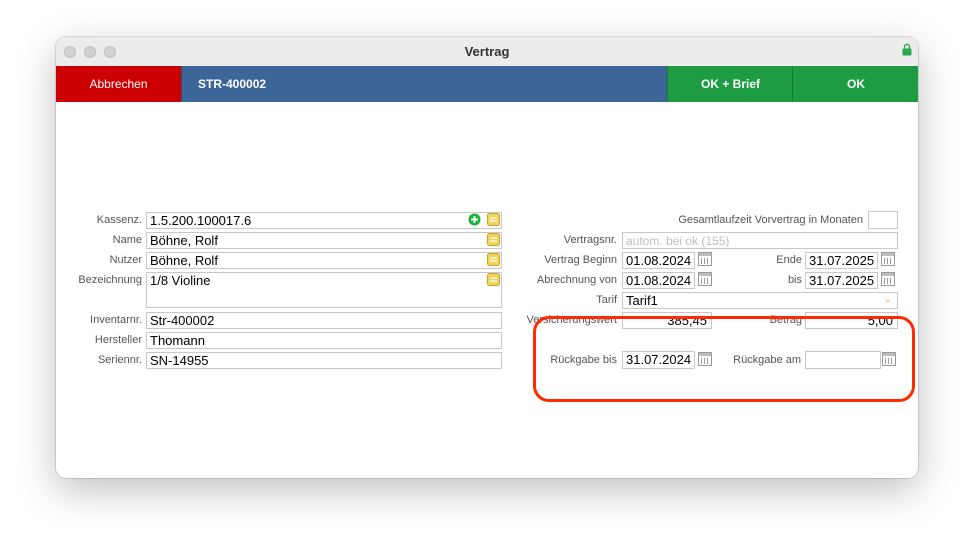 The height and width of the screenshot is (552, 974). What do you see at coordinates (324, 360) in the screenshot?
I see `seriennr-field: SN-14955` at bounding box center [324, 360].